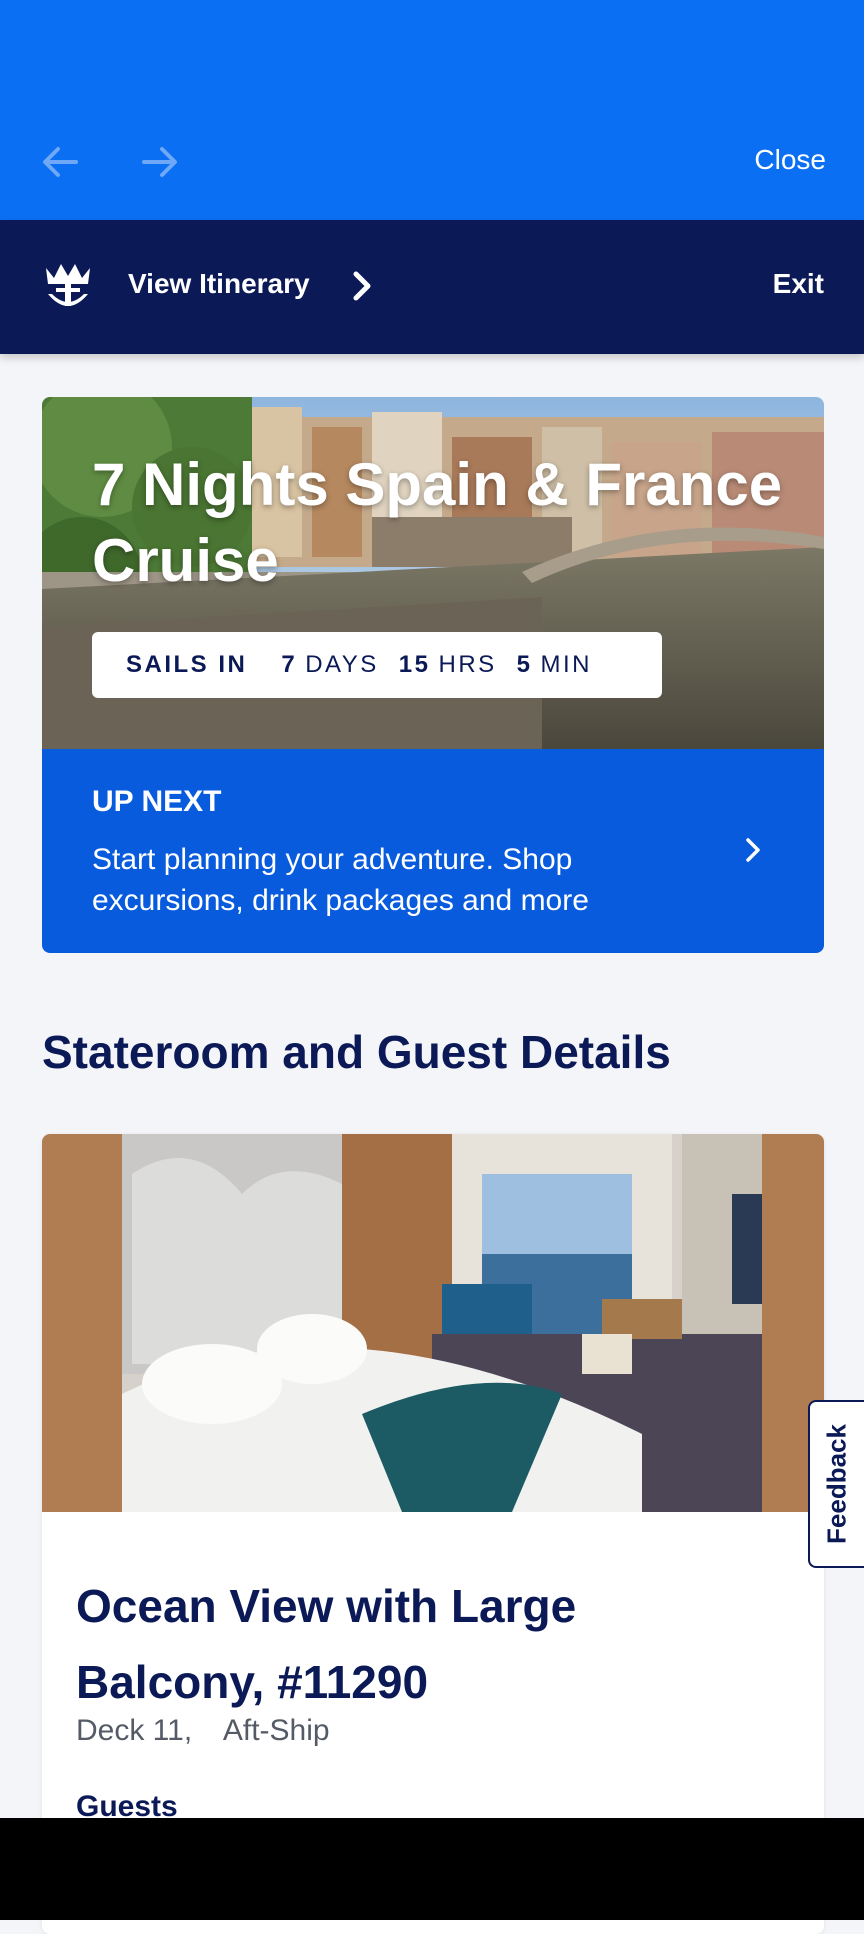 Image resolution: width=864 pixels, height=1934 pixels. Describe the element at coordinates (414, 664) in the screenshot. I see `countdown-hours: 15` at that location.